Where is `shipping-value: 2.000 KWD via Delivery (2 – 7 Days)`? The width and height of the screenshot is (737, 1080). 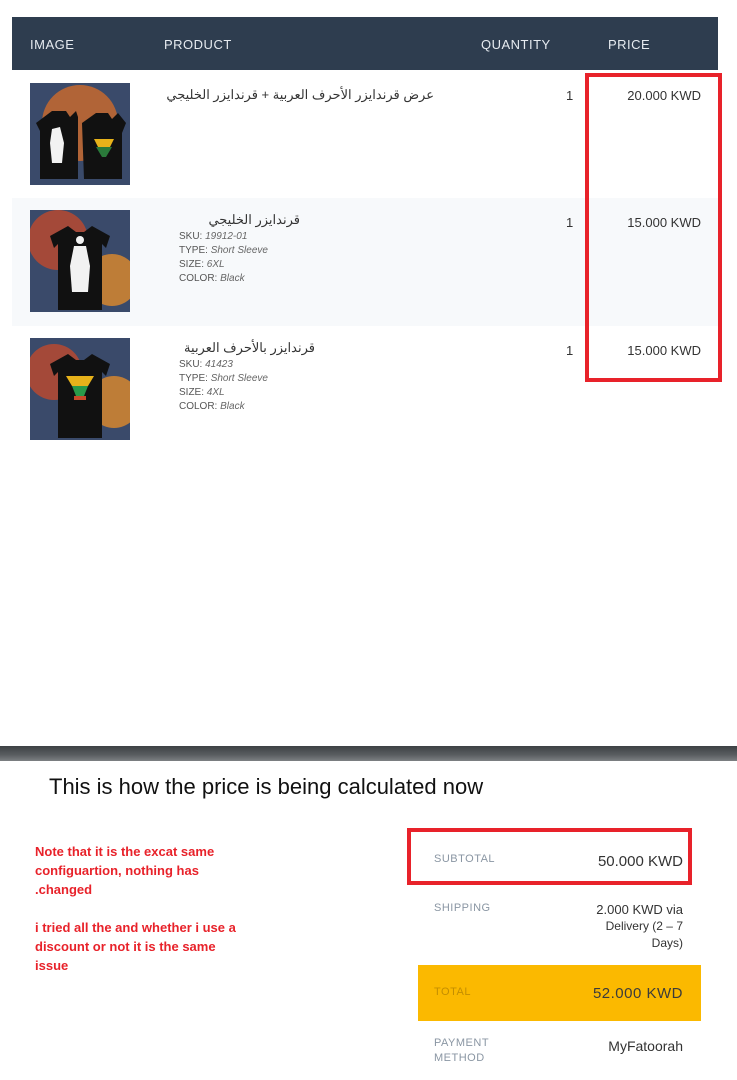
shipping-value: 2.000 KWD via Delivery (2 – 7 Days) is located at coordinates (639, 926).